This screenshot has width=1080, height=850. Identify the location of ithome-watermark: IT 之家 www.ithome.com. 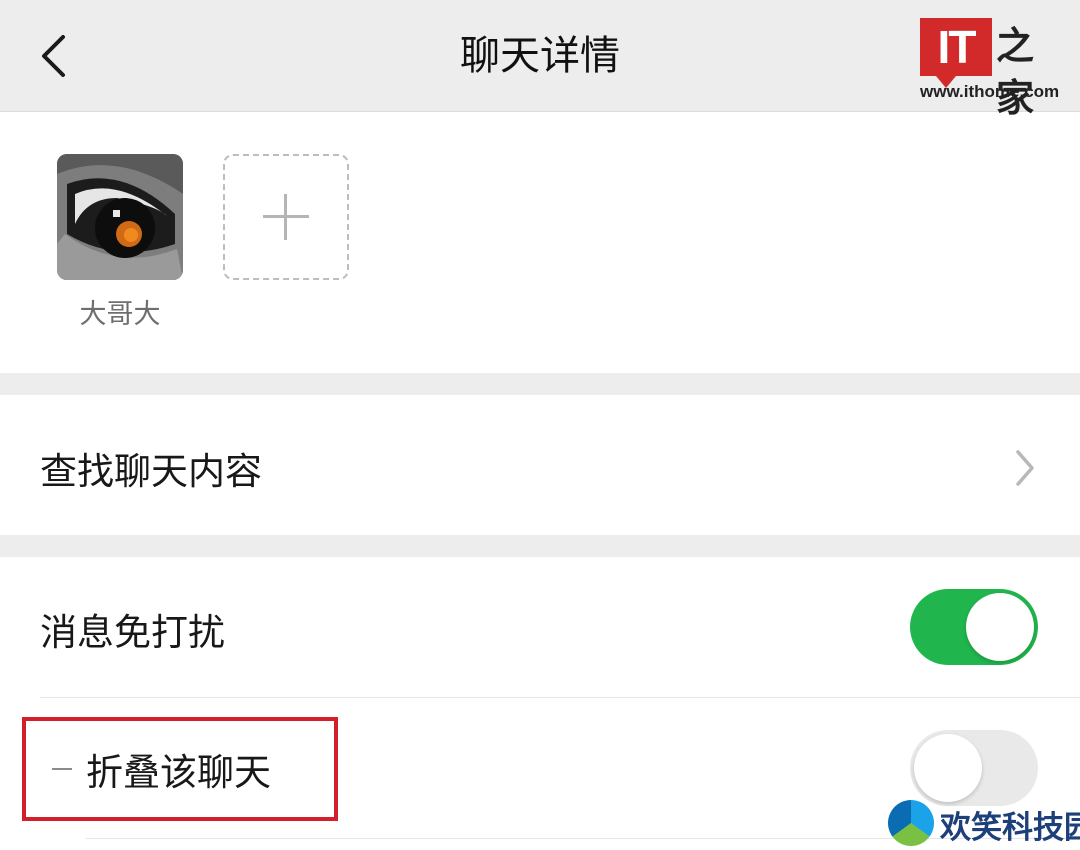
(995, 69).